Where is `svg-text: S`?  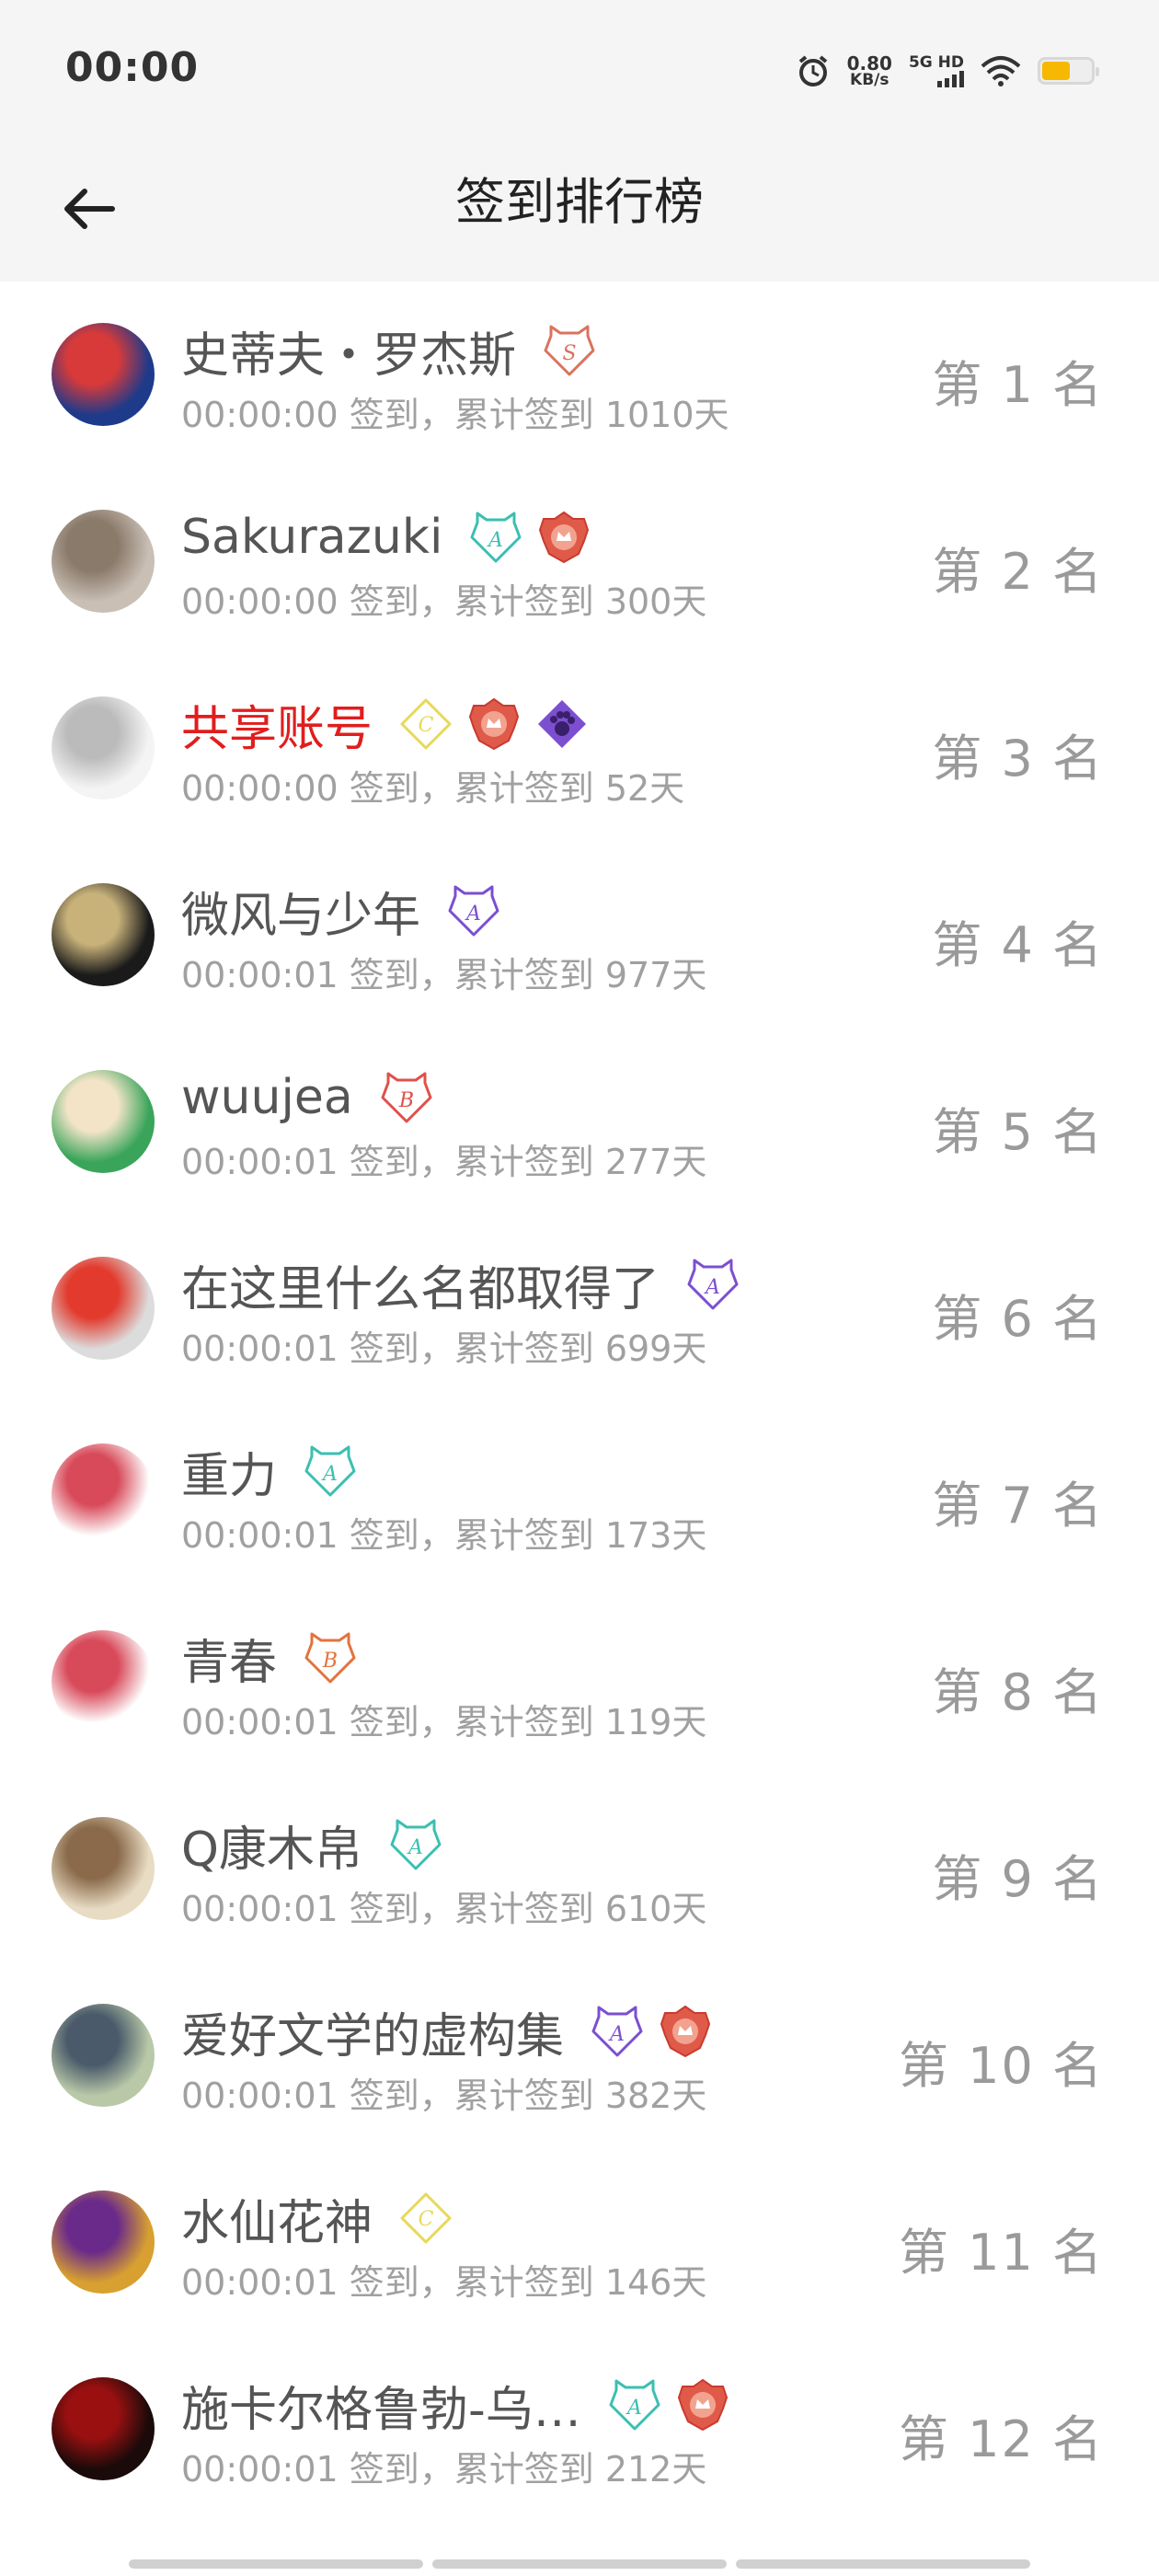 svg-text: S is located at coordinates (569, 353).